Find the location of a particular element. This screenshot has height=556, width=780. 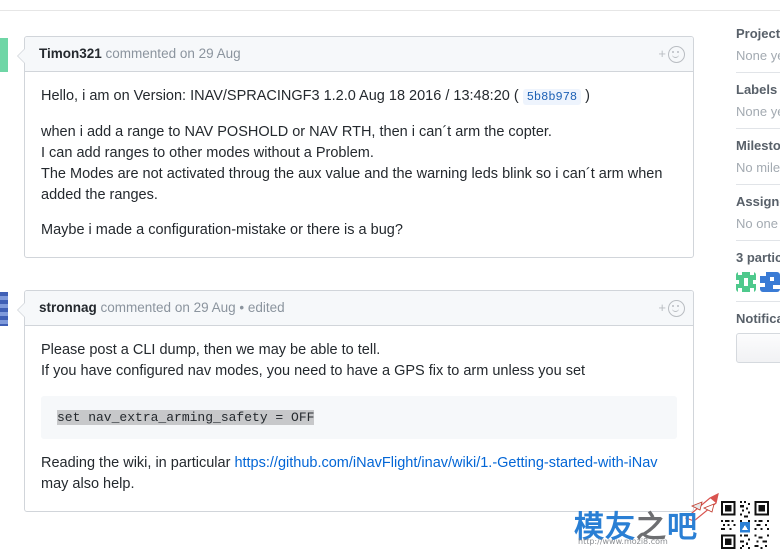

sidebar-section-milestone: Milesto No mile is located at coordinates (758, 161).